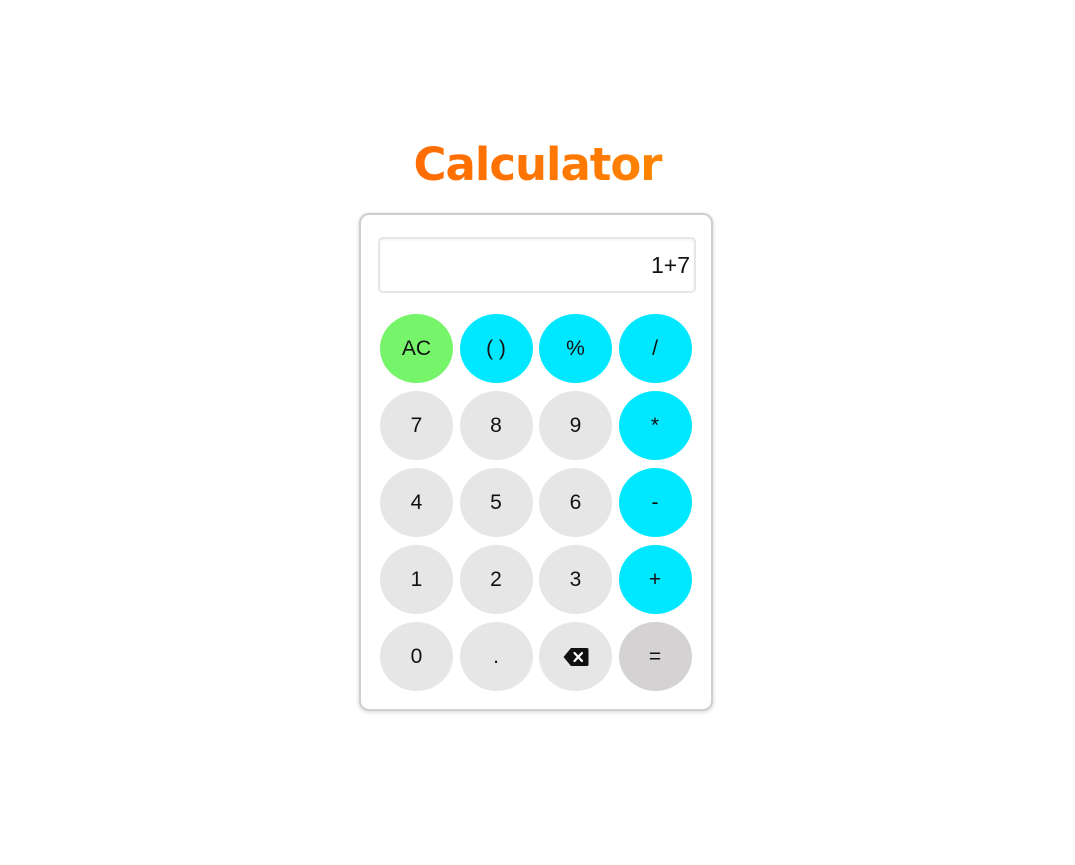 The image size is (1075, 865). What do you see at coordinates (655, 348) in the screenshot?
I see `divide-button: /` at bounding box center [655, 348].